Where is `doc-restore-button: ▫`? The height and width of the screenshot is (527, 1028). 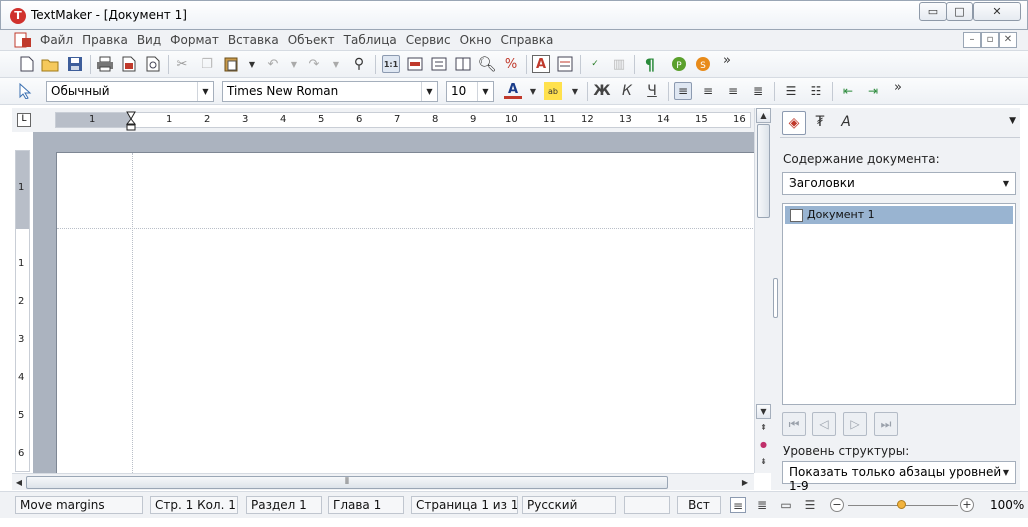 doc-restore-button: ▫ is located at coordinates (990, 40).